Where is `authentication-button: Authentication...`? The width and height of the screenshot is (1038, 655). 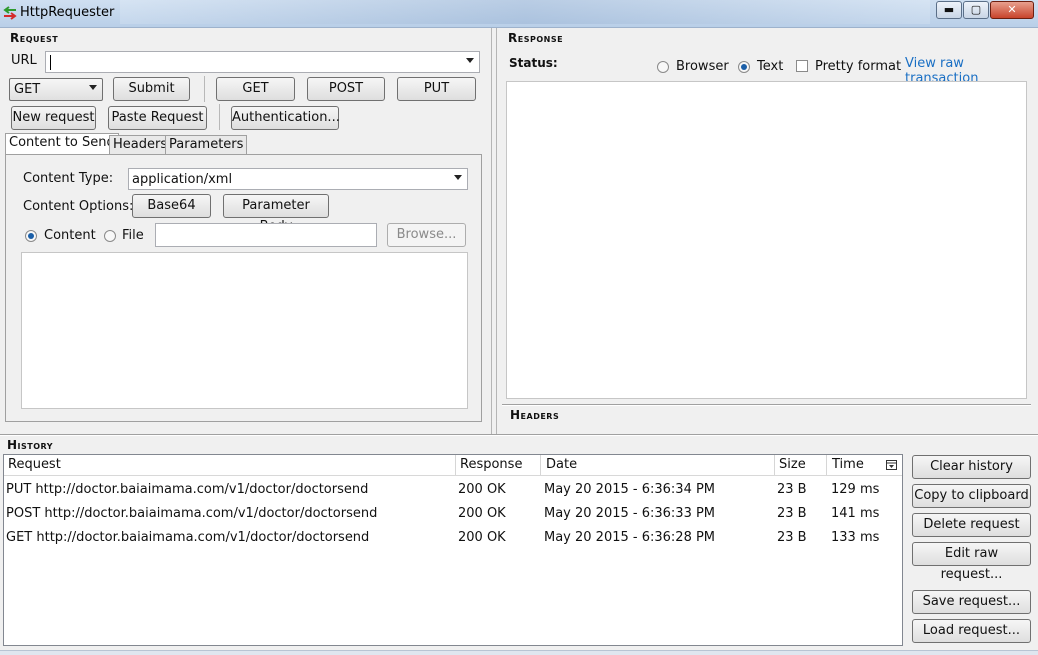
authentication-button: Authentication... is located at coordinates (285, 118).